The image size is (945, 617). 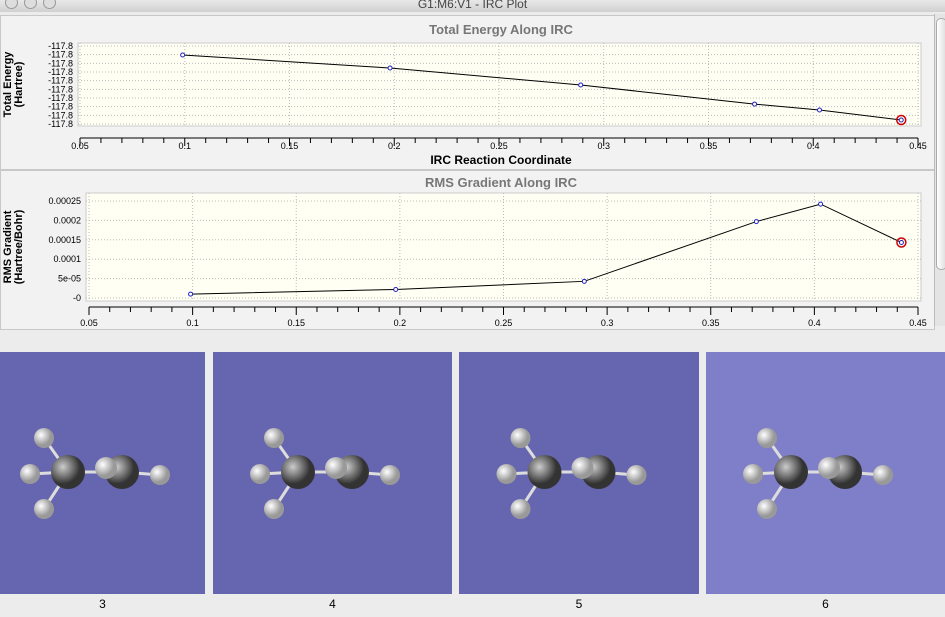 What do you see at coordinates (67, 220) in the screenshot?
I see `y-tick-label: 0.0002` at bounding box center [67, 220].